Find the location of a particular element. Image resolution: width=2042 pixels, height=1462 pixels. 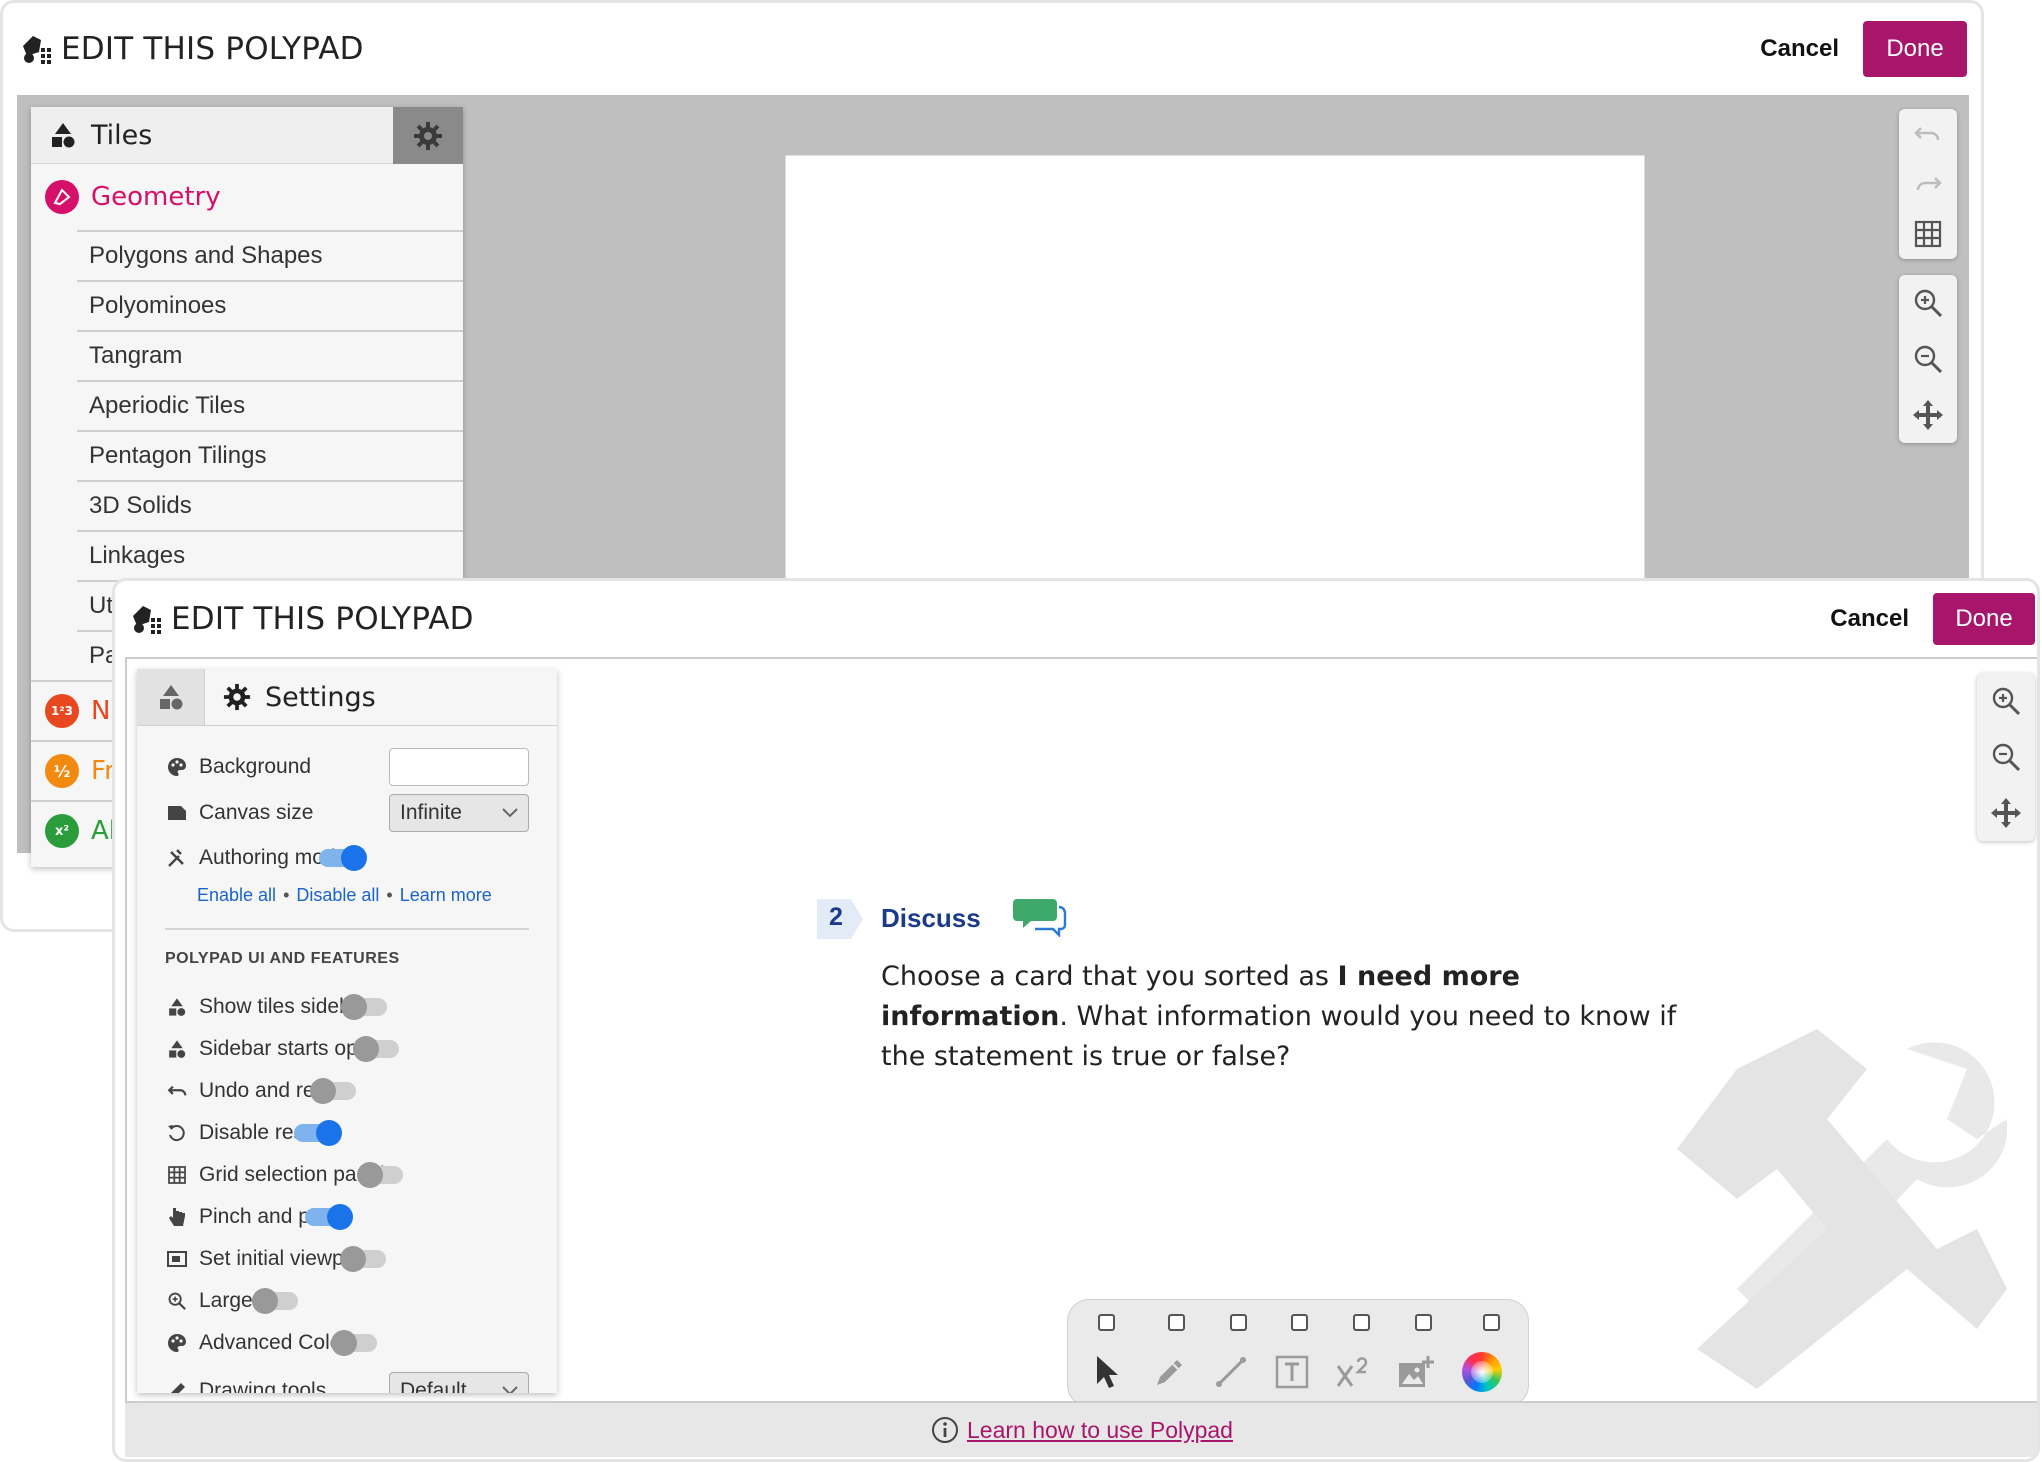

line-tool-button is located at coordinates (1231, 1372).